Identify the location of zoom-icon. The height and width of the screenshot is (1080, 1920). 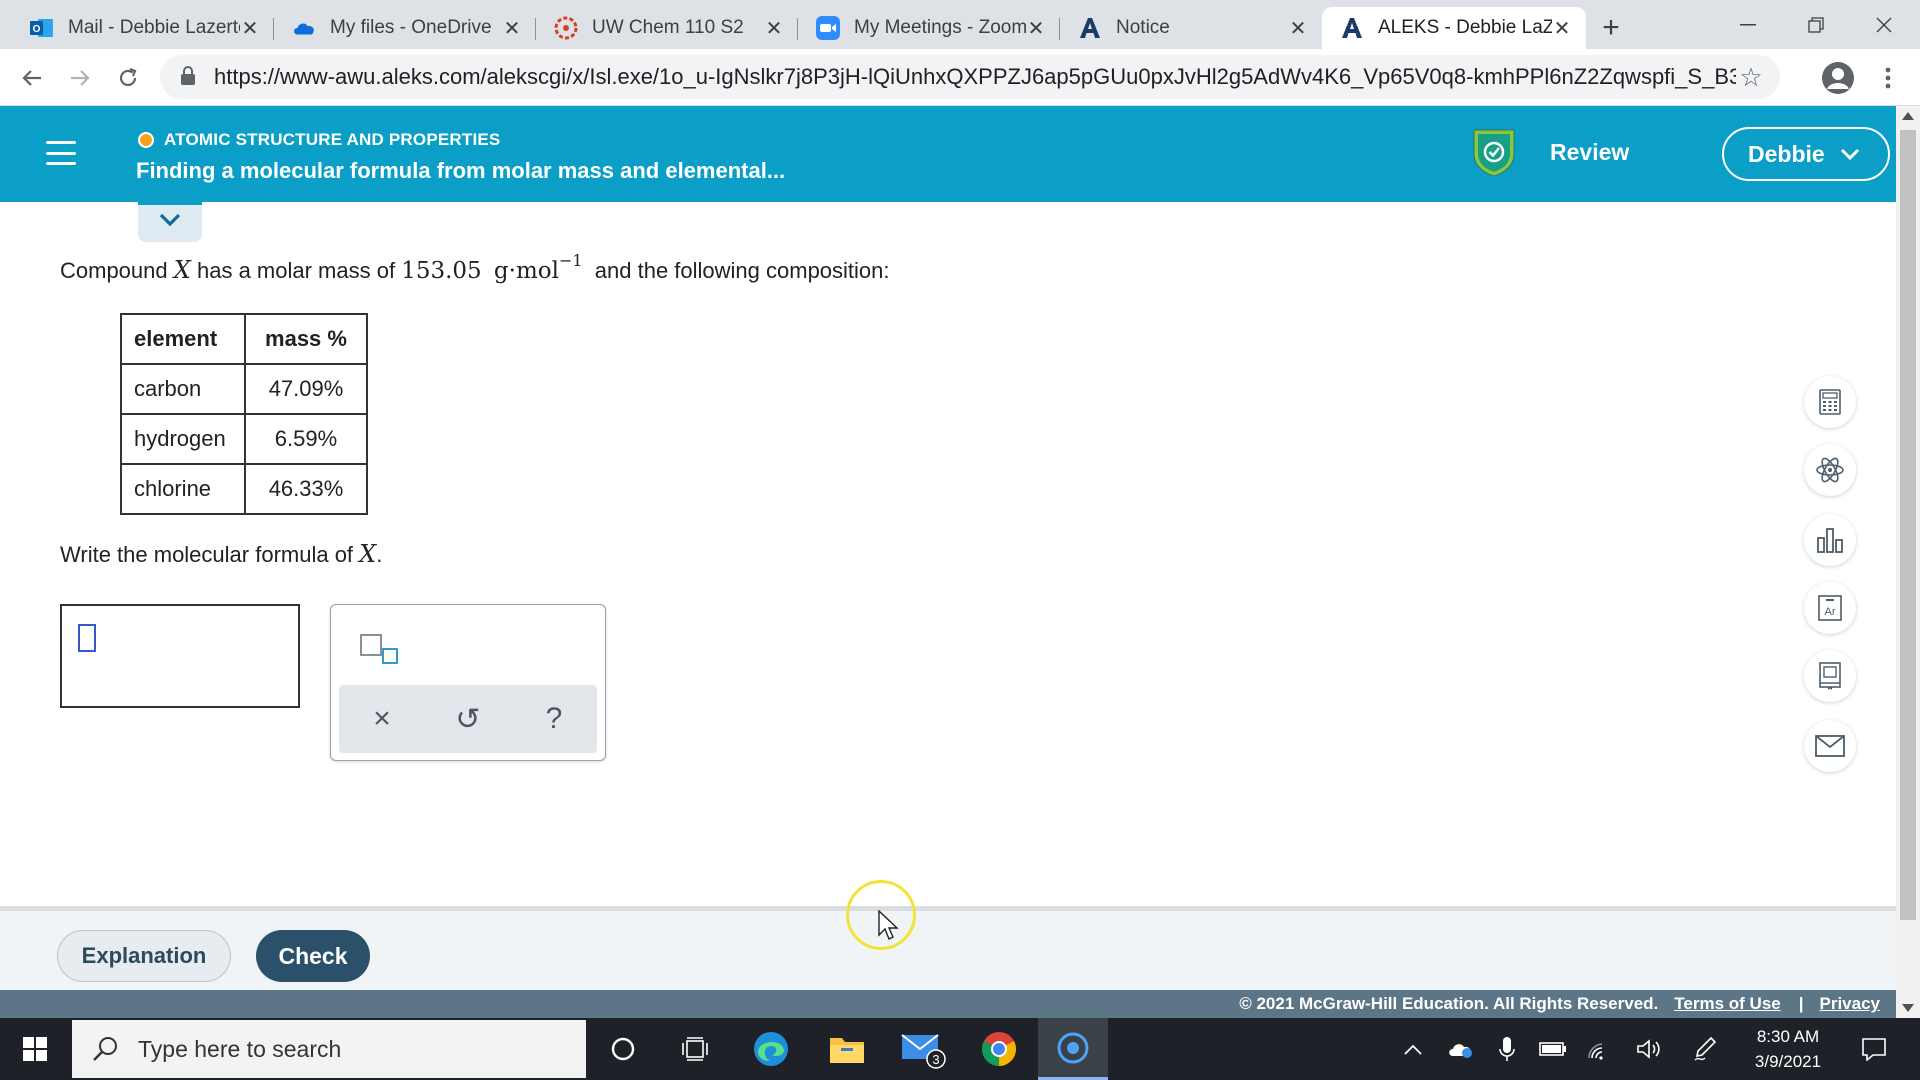
(828, 28).